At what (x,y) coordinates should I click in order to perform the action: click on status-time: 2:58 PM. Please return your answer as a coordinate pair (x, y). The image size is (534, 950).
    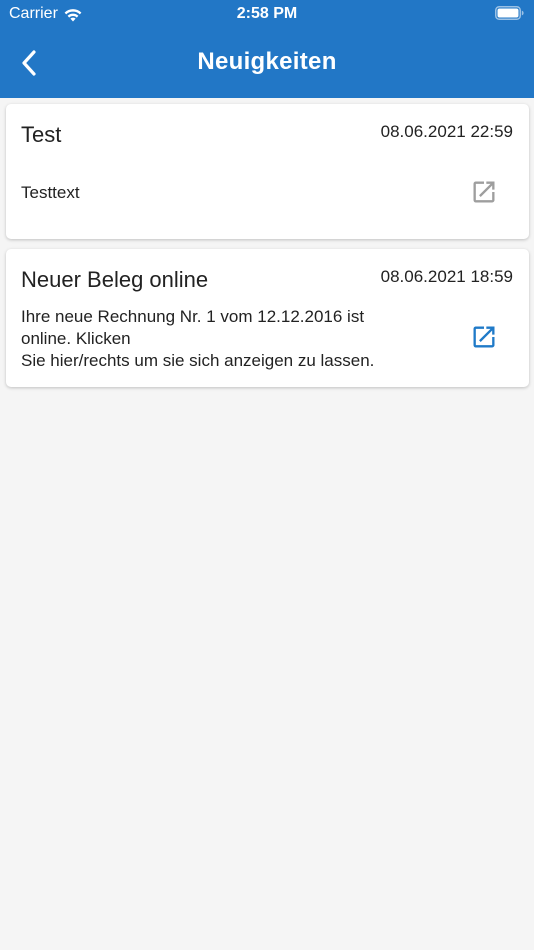
    Looking at the image, I should click on (267, 13).